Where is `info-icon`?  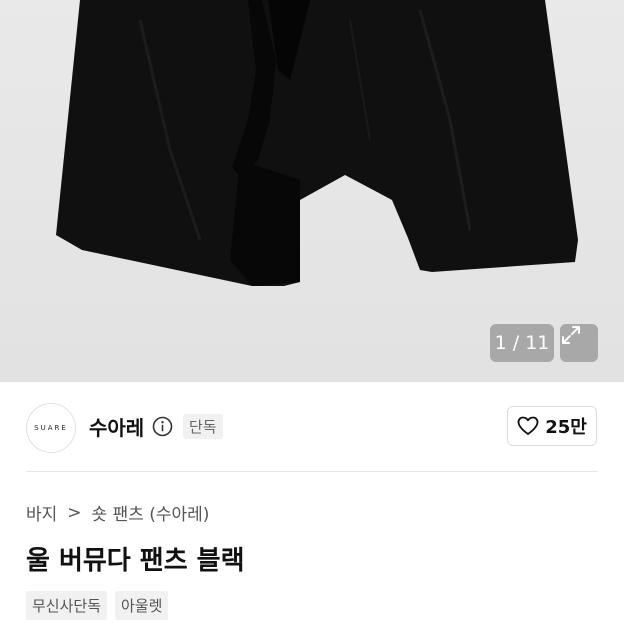 info-icon is located at coordinates (162, 426).